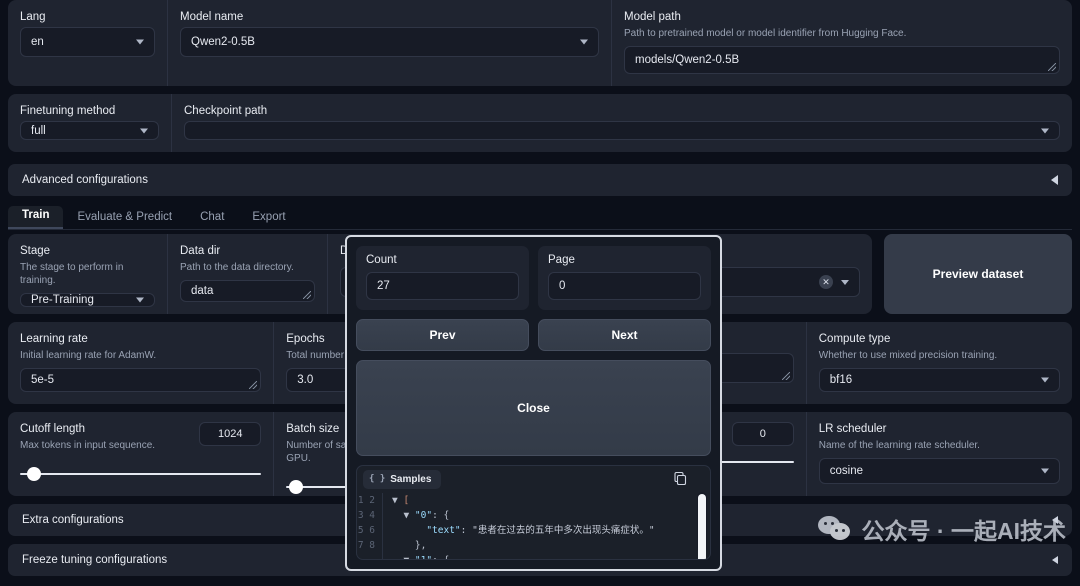  Describe the element at coordinates (908, 355) in the screenshot. I see `compute-type-hint: Whether to use mixed precision training.` at that location.